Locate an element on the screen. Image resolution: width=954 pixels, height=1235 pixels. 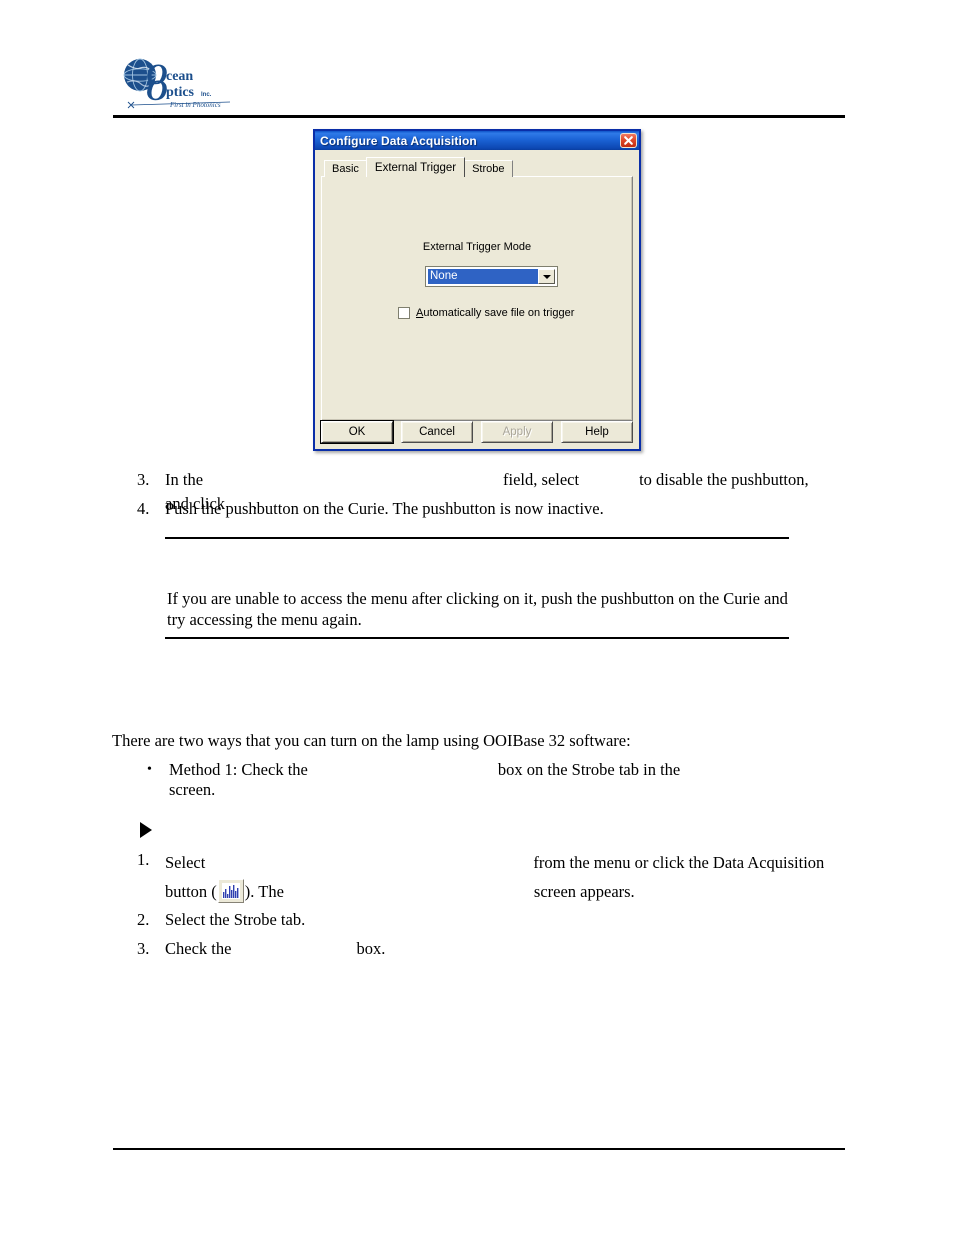
autosave-checkbox-row: Automatically save file on trigger is located at coordinates (486, 313).